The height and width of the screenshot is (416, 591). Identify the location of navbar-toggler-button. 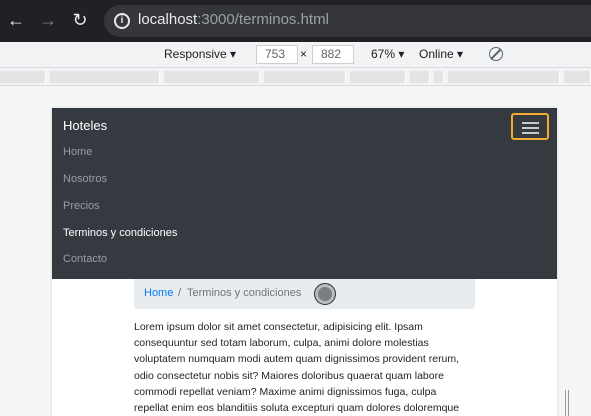
(530, 126).